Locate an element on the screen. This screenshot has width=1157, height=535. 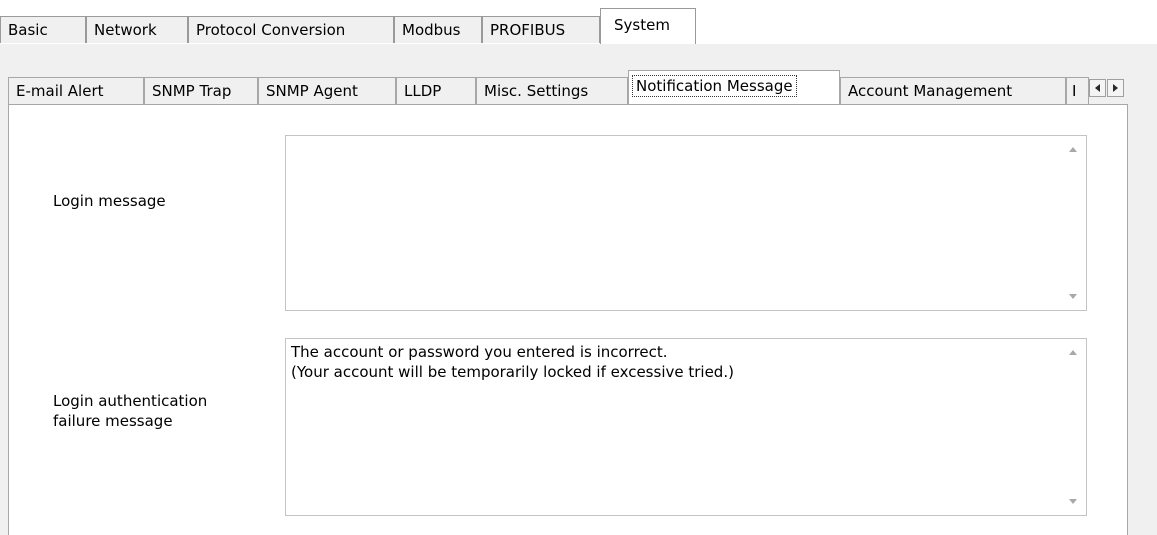
tab-label: PROFIBUS is located at coordinates (528, 30).